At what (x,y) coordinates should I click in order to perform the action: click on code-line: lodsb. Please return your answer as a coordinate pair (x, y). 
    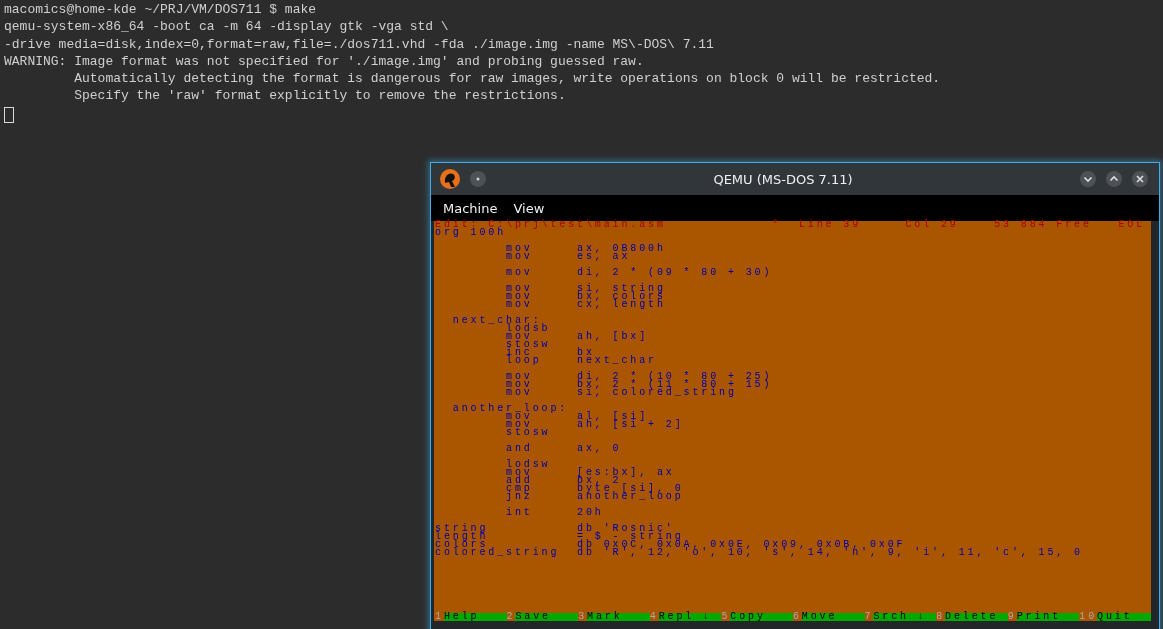
    Looking at the image, I should click on (528, 329).